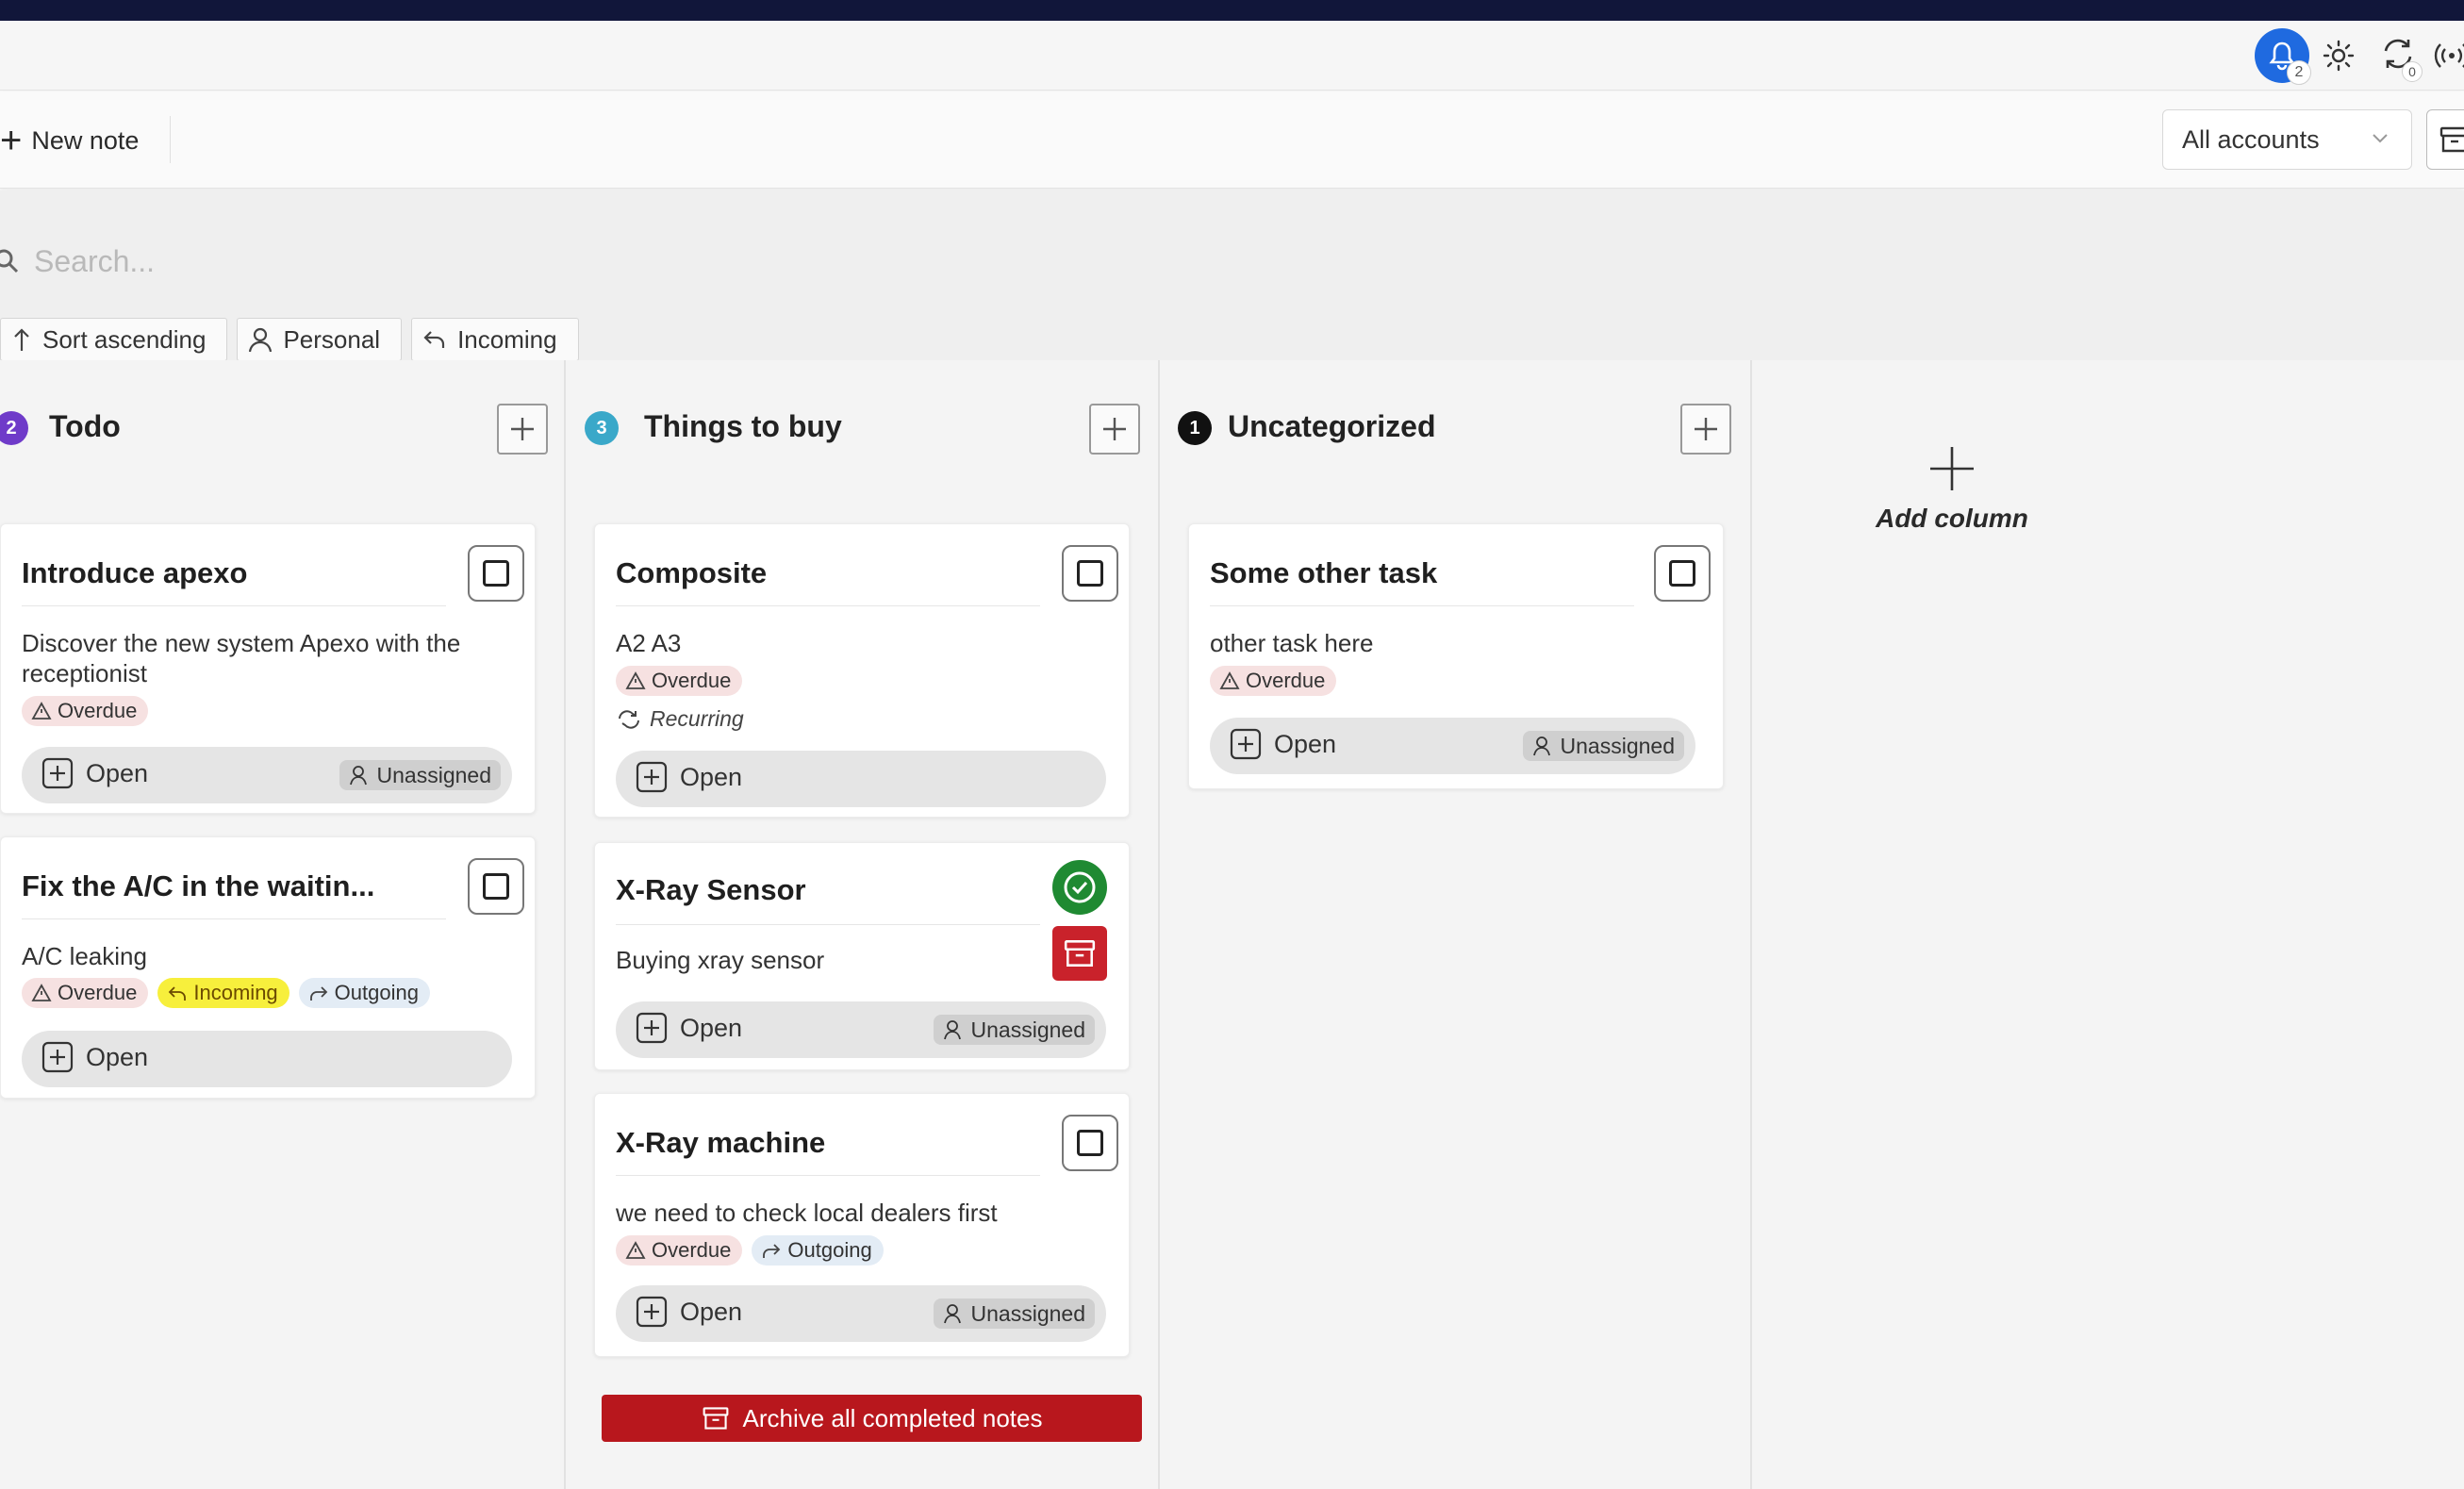  What do you see at coordinates (750, 1250) in the screenshot?
I see `note-tags: Overdue Outgoing` at bounding box center [750, 1250].